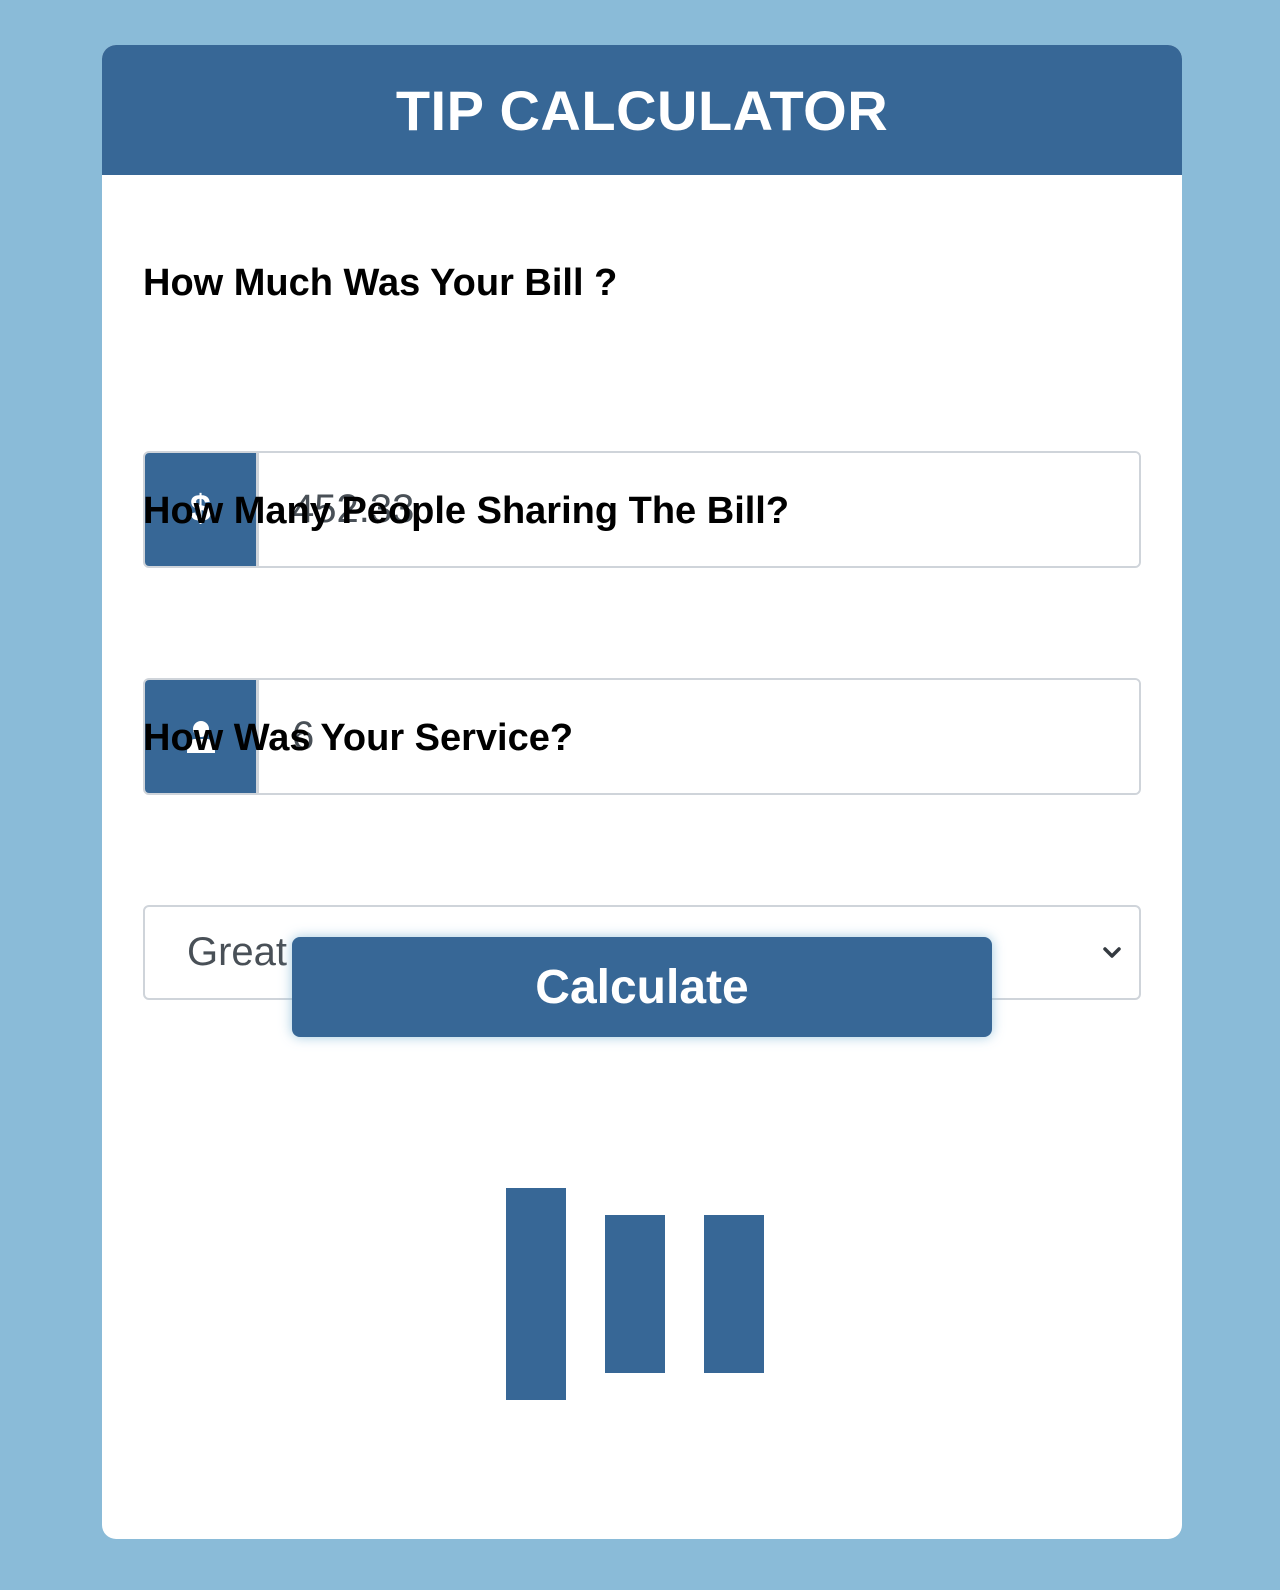 This screenshot has height=1590, width=1280. I want to click on card-header: TIP CALCULATOR, so click(642, 110).